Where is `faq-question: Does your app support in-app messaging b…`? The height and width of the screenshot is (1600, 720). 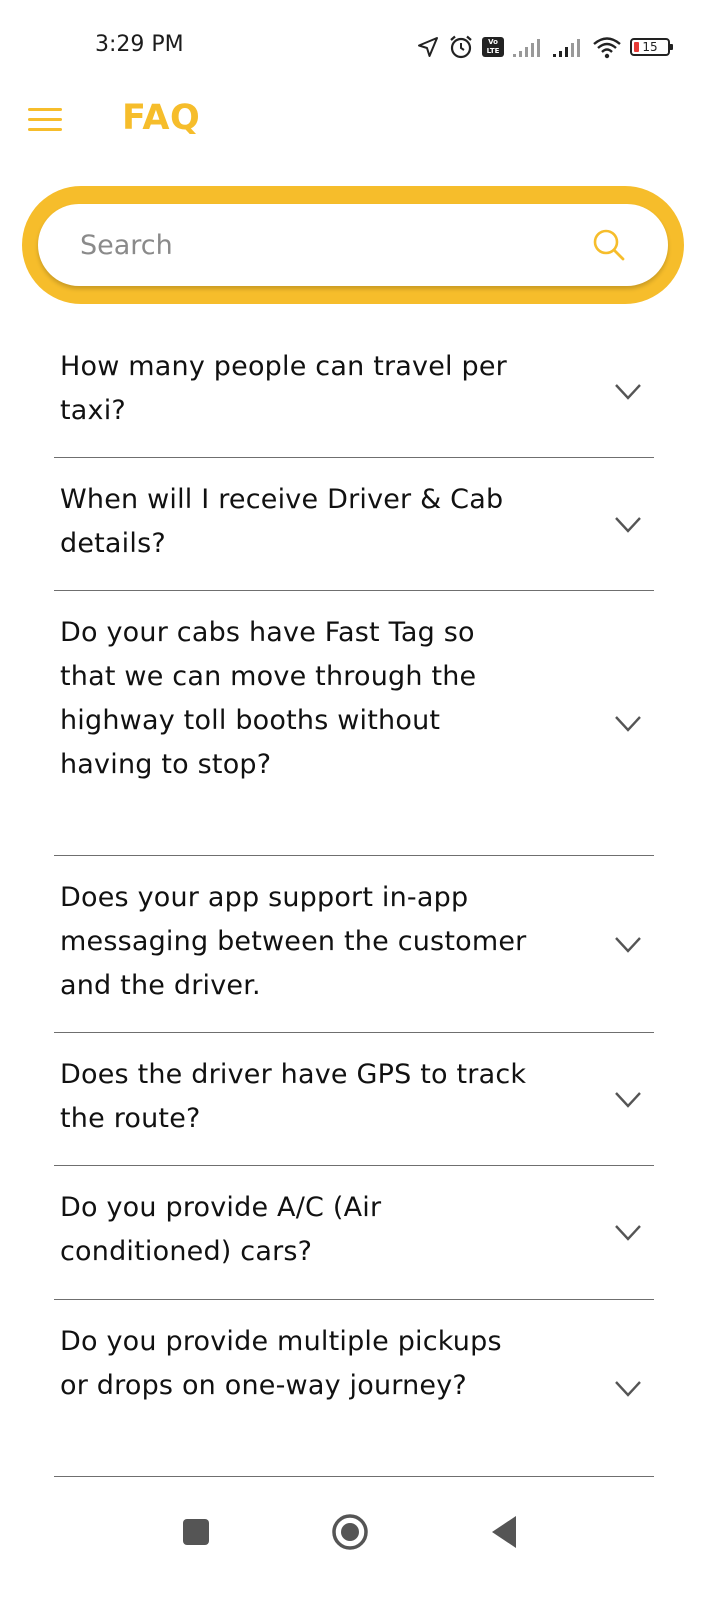 faq-question: Does your app support in-app messaging b… is located at coordinates (293, 941).